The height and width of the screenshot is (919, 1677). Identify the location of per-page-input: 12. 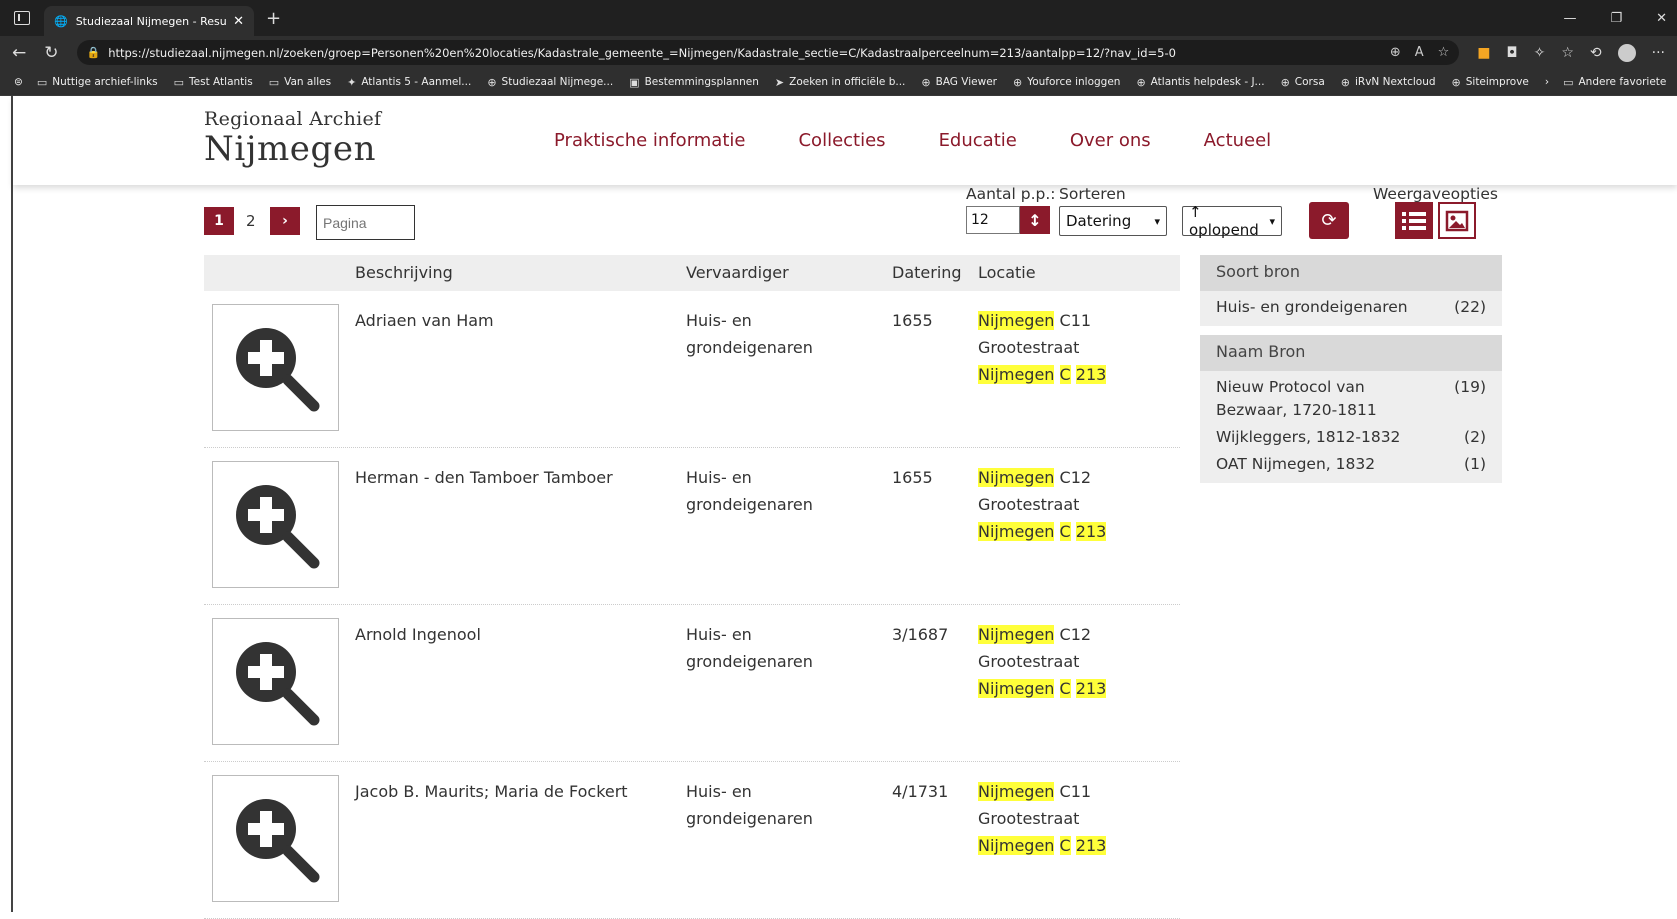
(993, 220).